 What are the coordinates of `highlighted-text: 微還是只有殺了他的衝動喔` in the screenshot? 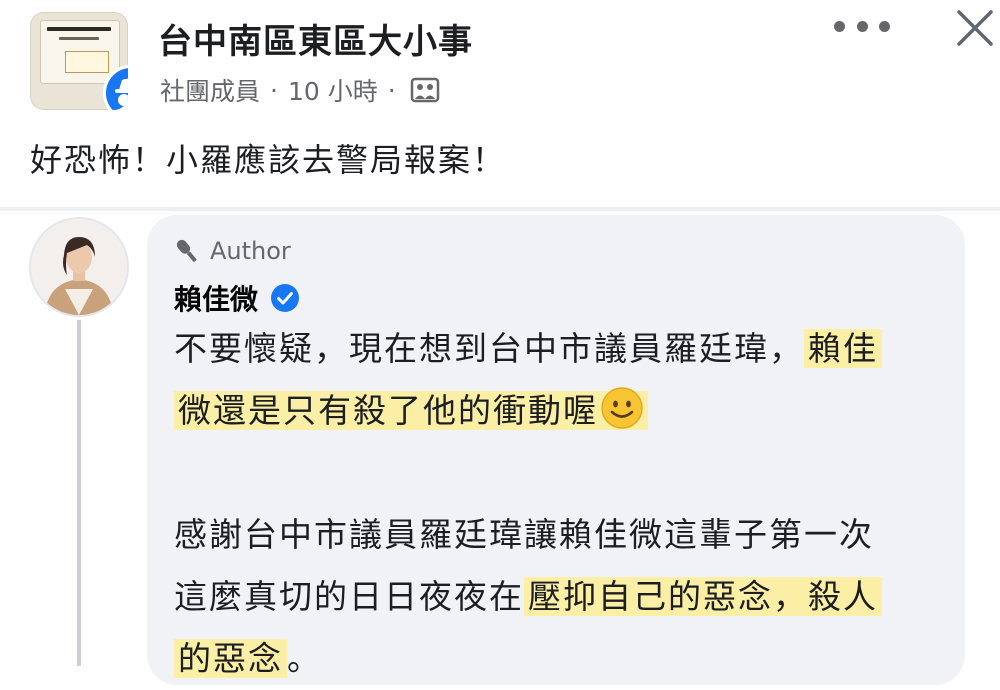 It's located at (411, 408).